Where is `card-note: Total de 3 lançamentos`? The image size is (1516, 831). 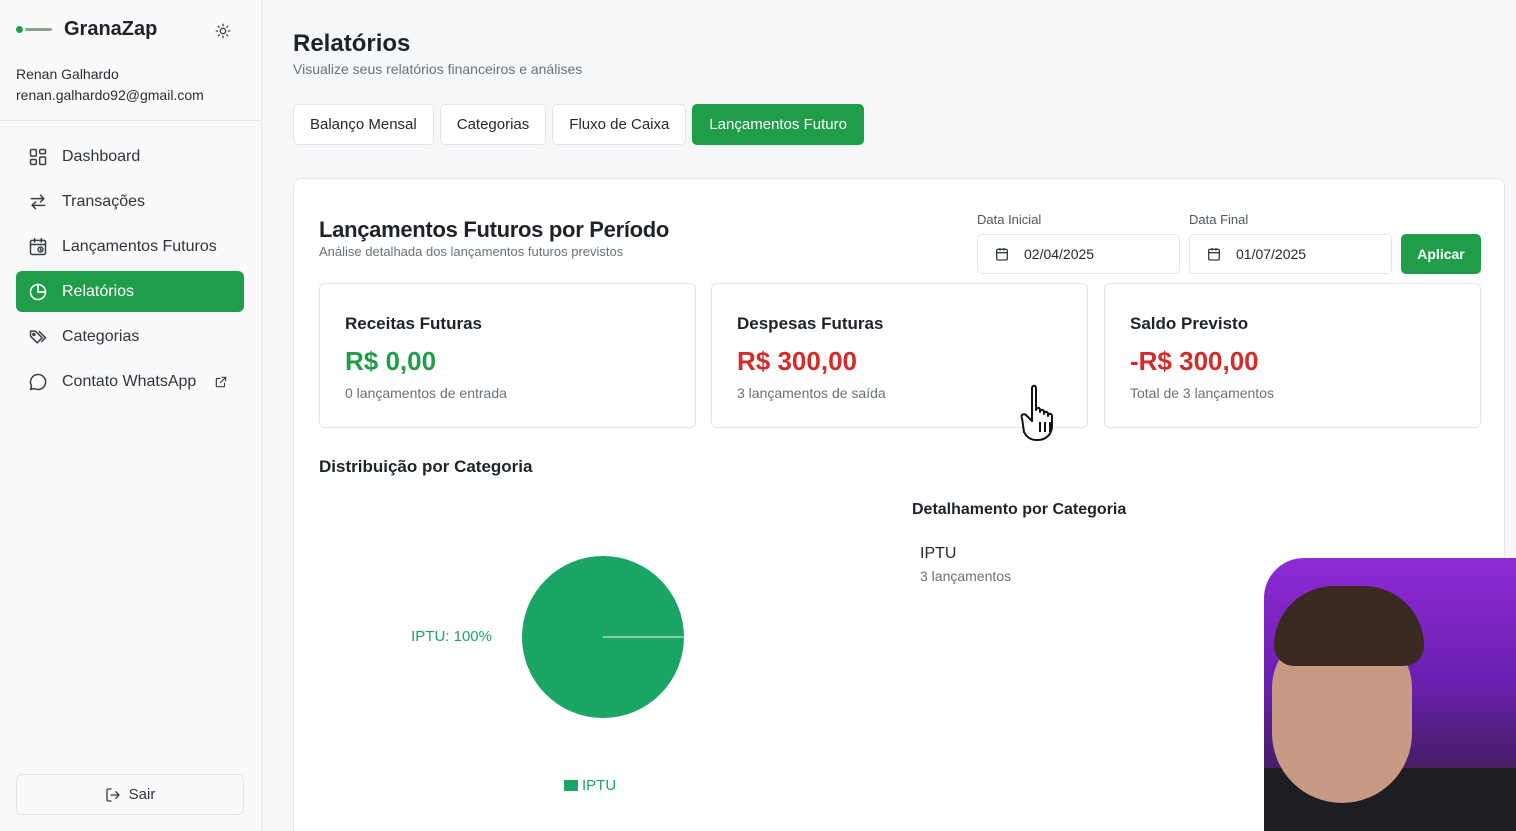 card-note: Total de 3 lançamentos is located at coordinates (1202, 393).